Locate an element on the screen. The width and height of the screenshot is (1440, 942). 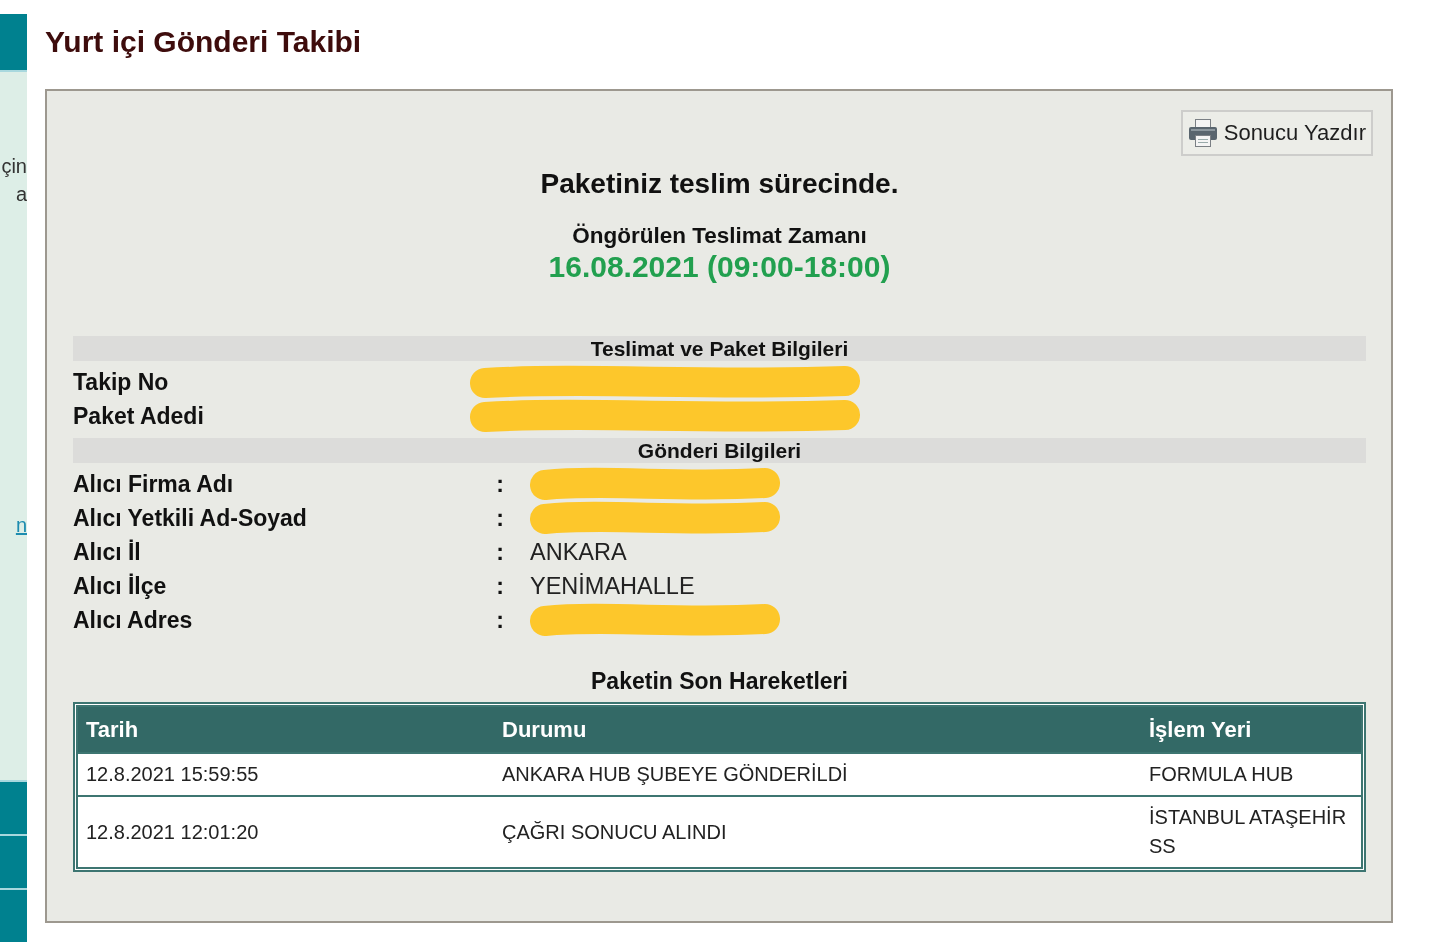
section-header: Teslimat ve Paket Bilgileri is located at coordinates (719, 348).